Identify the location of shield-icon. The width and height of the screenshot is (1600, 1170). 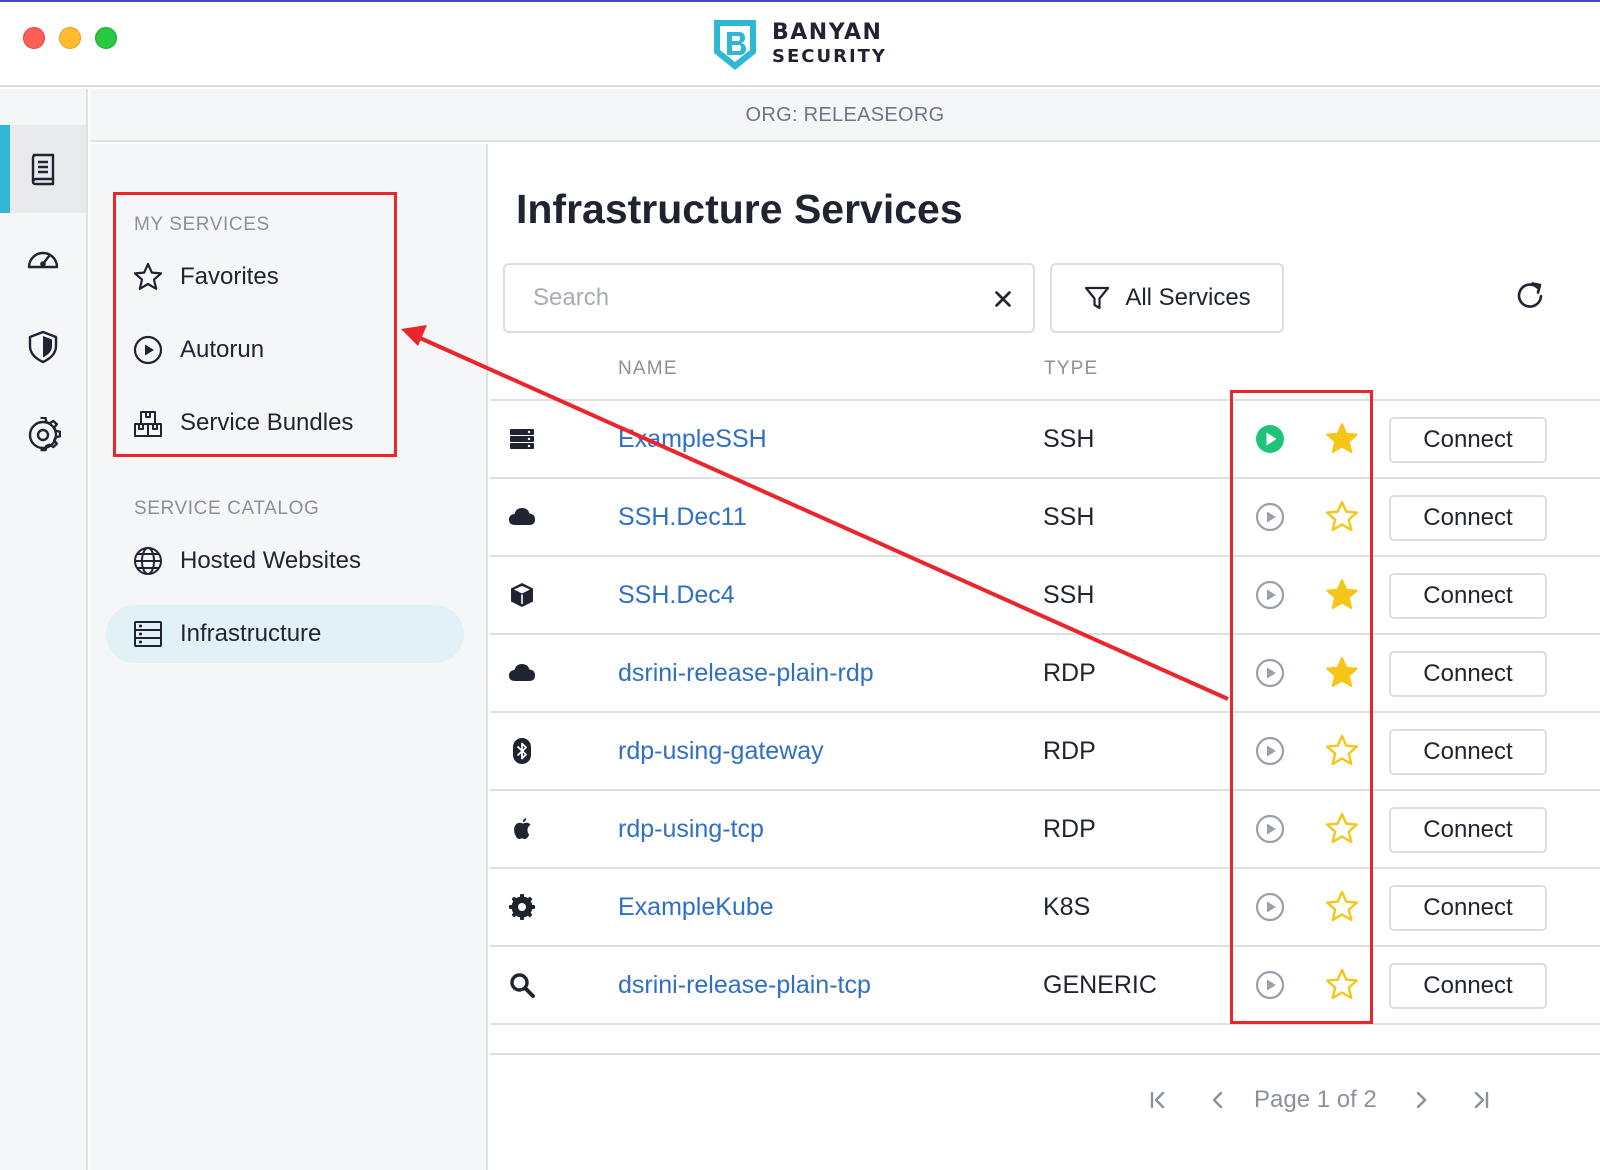
(43, 347).